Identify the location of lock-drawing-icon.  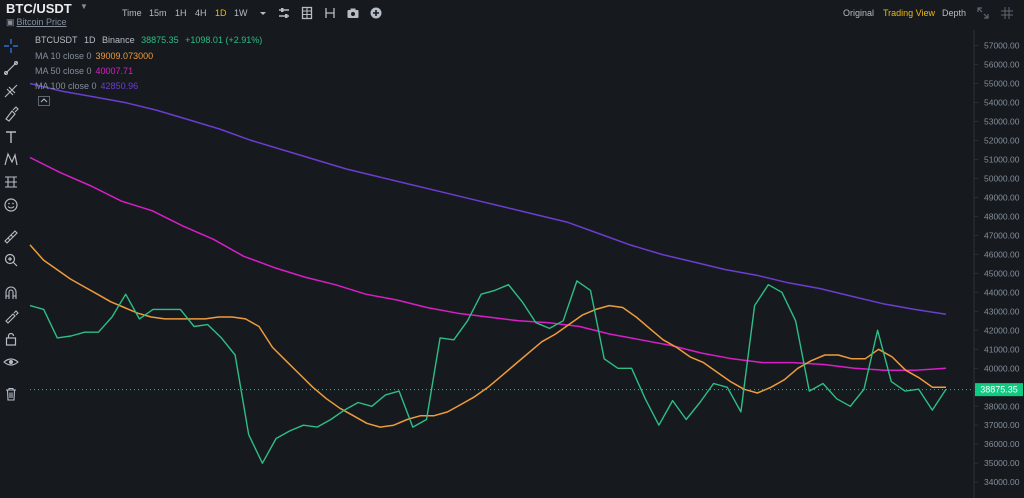
(11, 316).